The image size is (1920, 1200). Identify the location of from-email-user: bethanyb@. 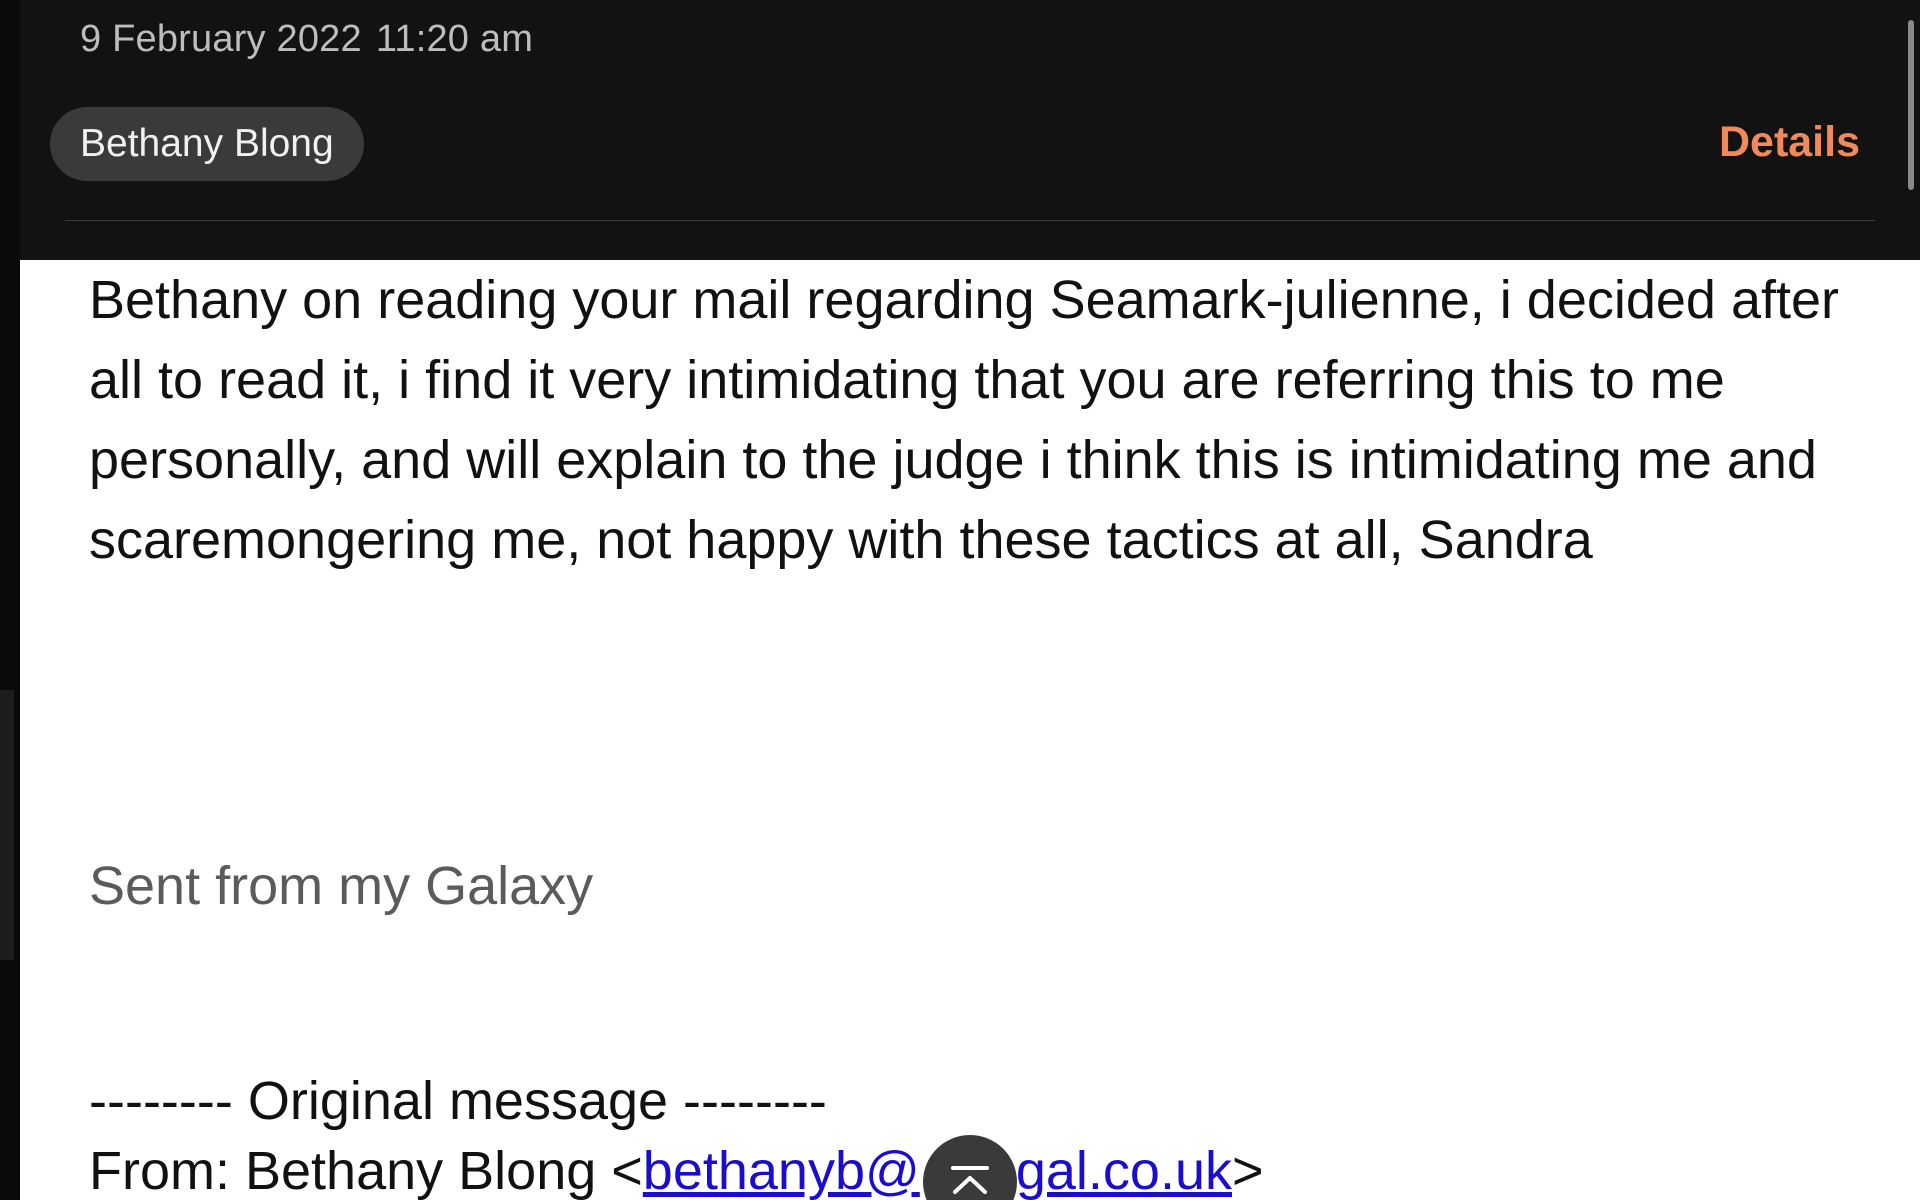
(781, 1170).